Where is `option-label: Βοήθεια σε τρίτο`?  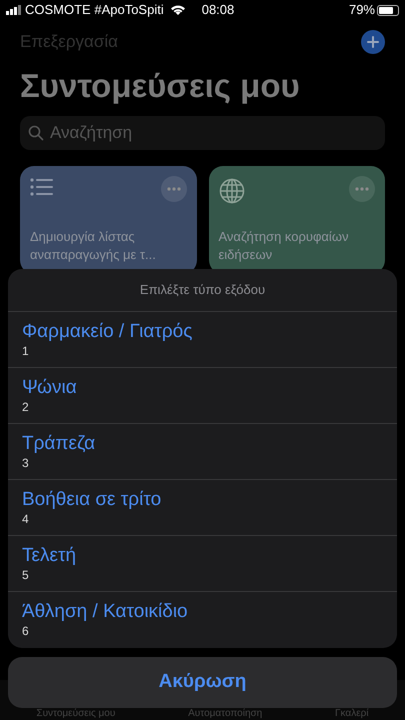 option-label: Βοήθεια σε τρίτο is located at coordinates (92, 500).